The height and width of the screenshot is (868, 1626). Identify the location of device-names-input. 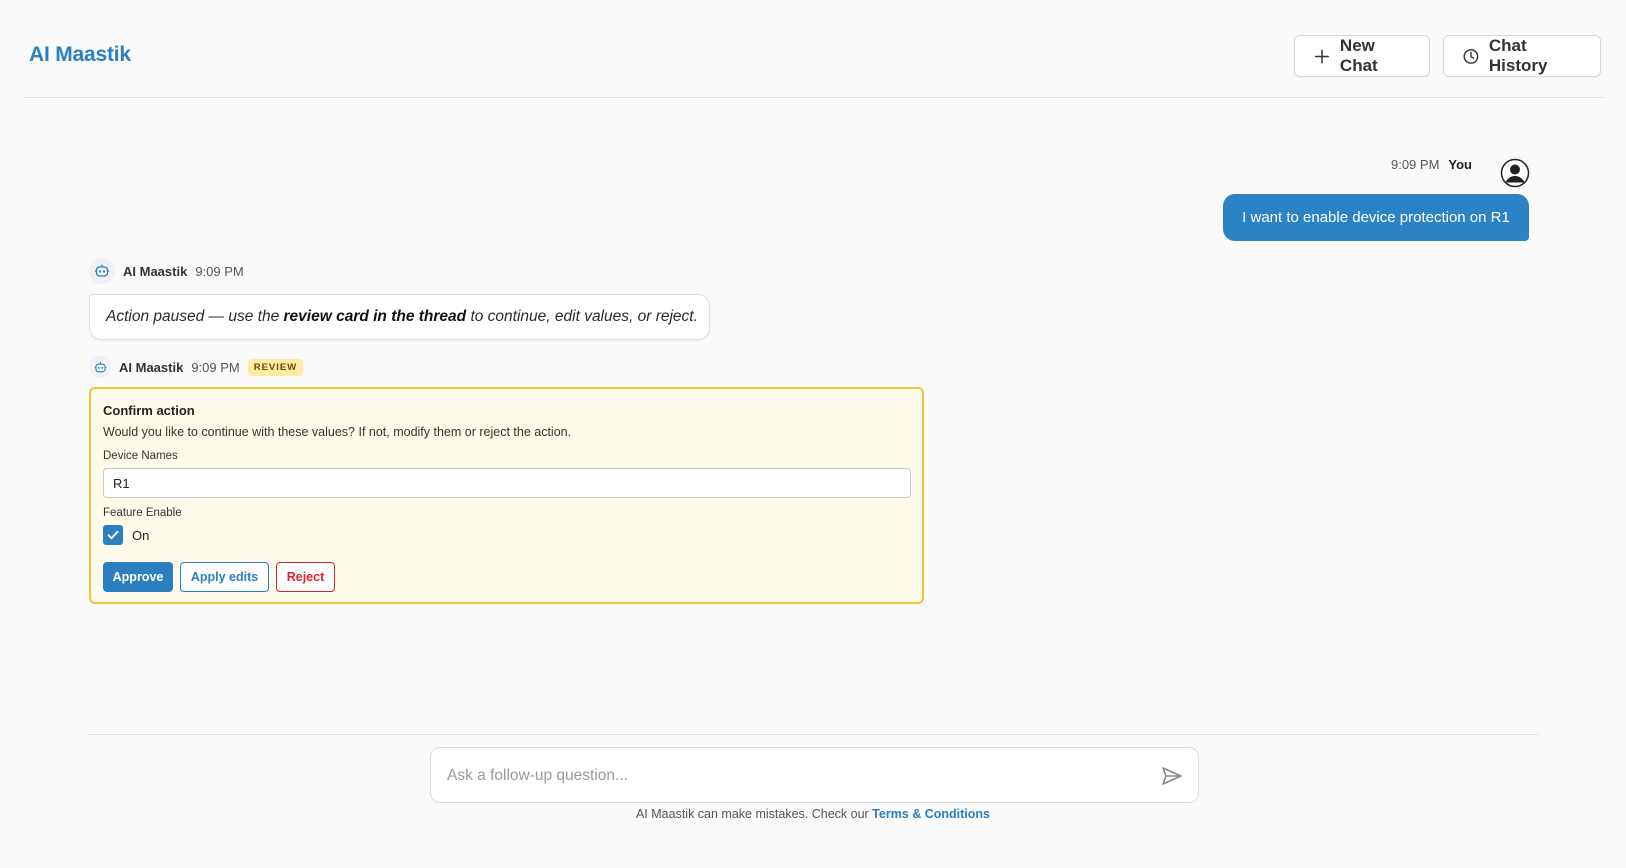
(507, 483).